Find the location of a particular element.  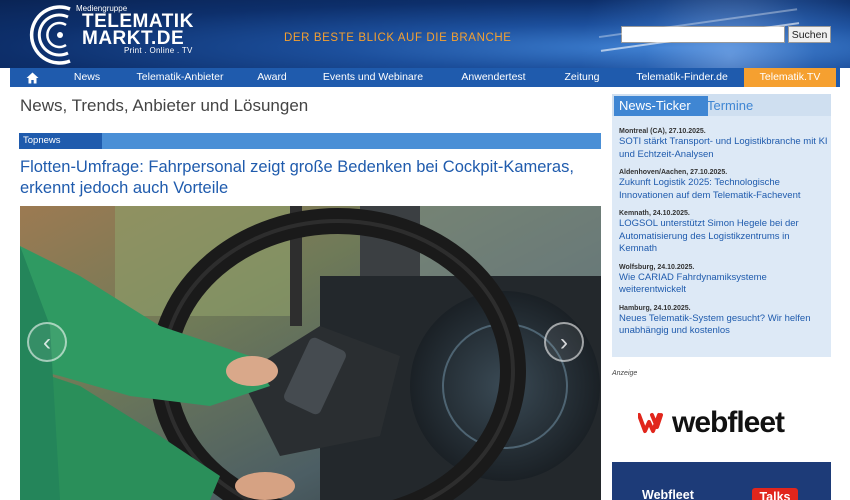

banner-talks-badge: Talks is located at coordinates (775, 494).